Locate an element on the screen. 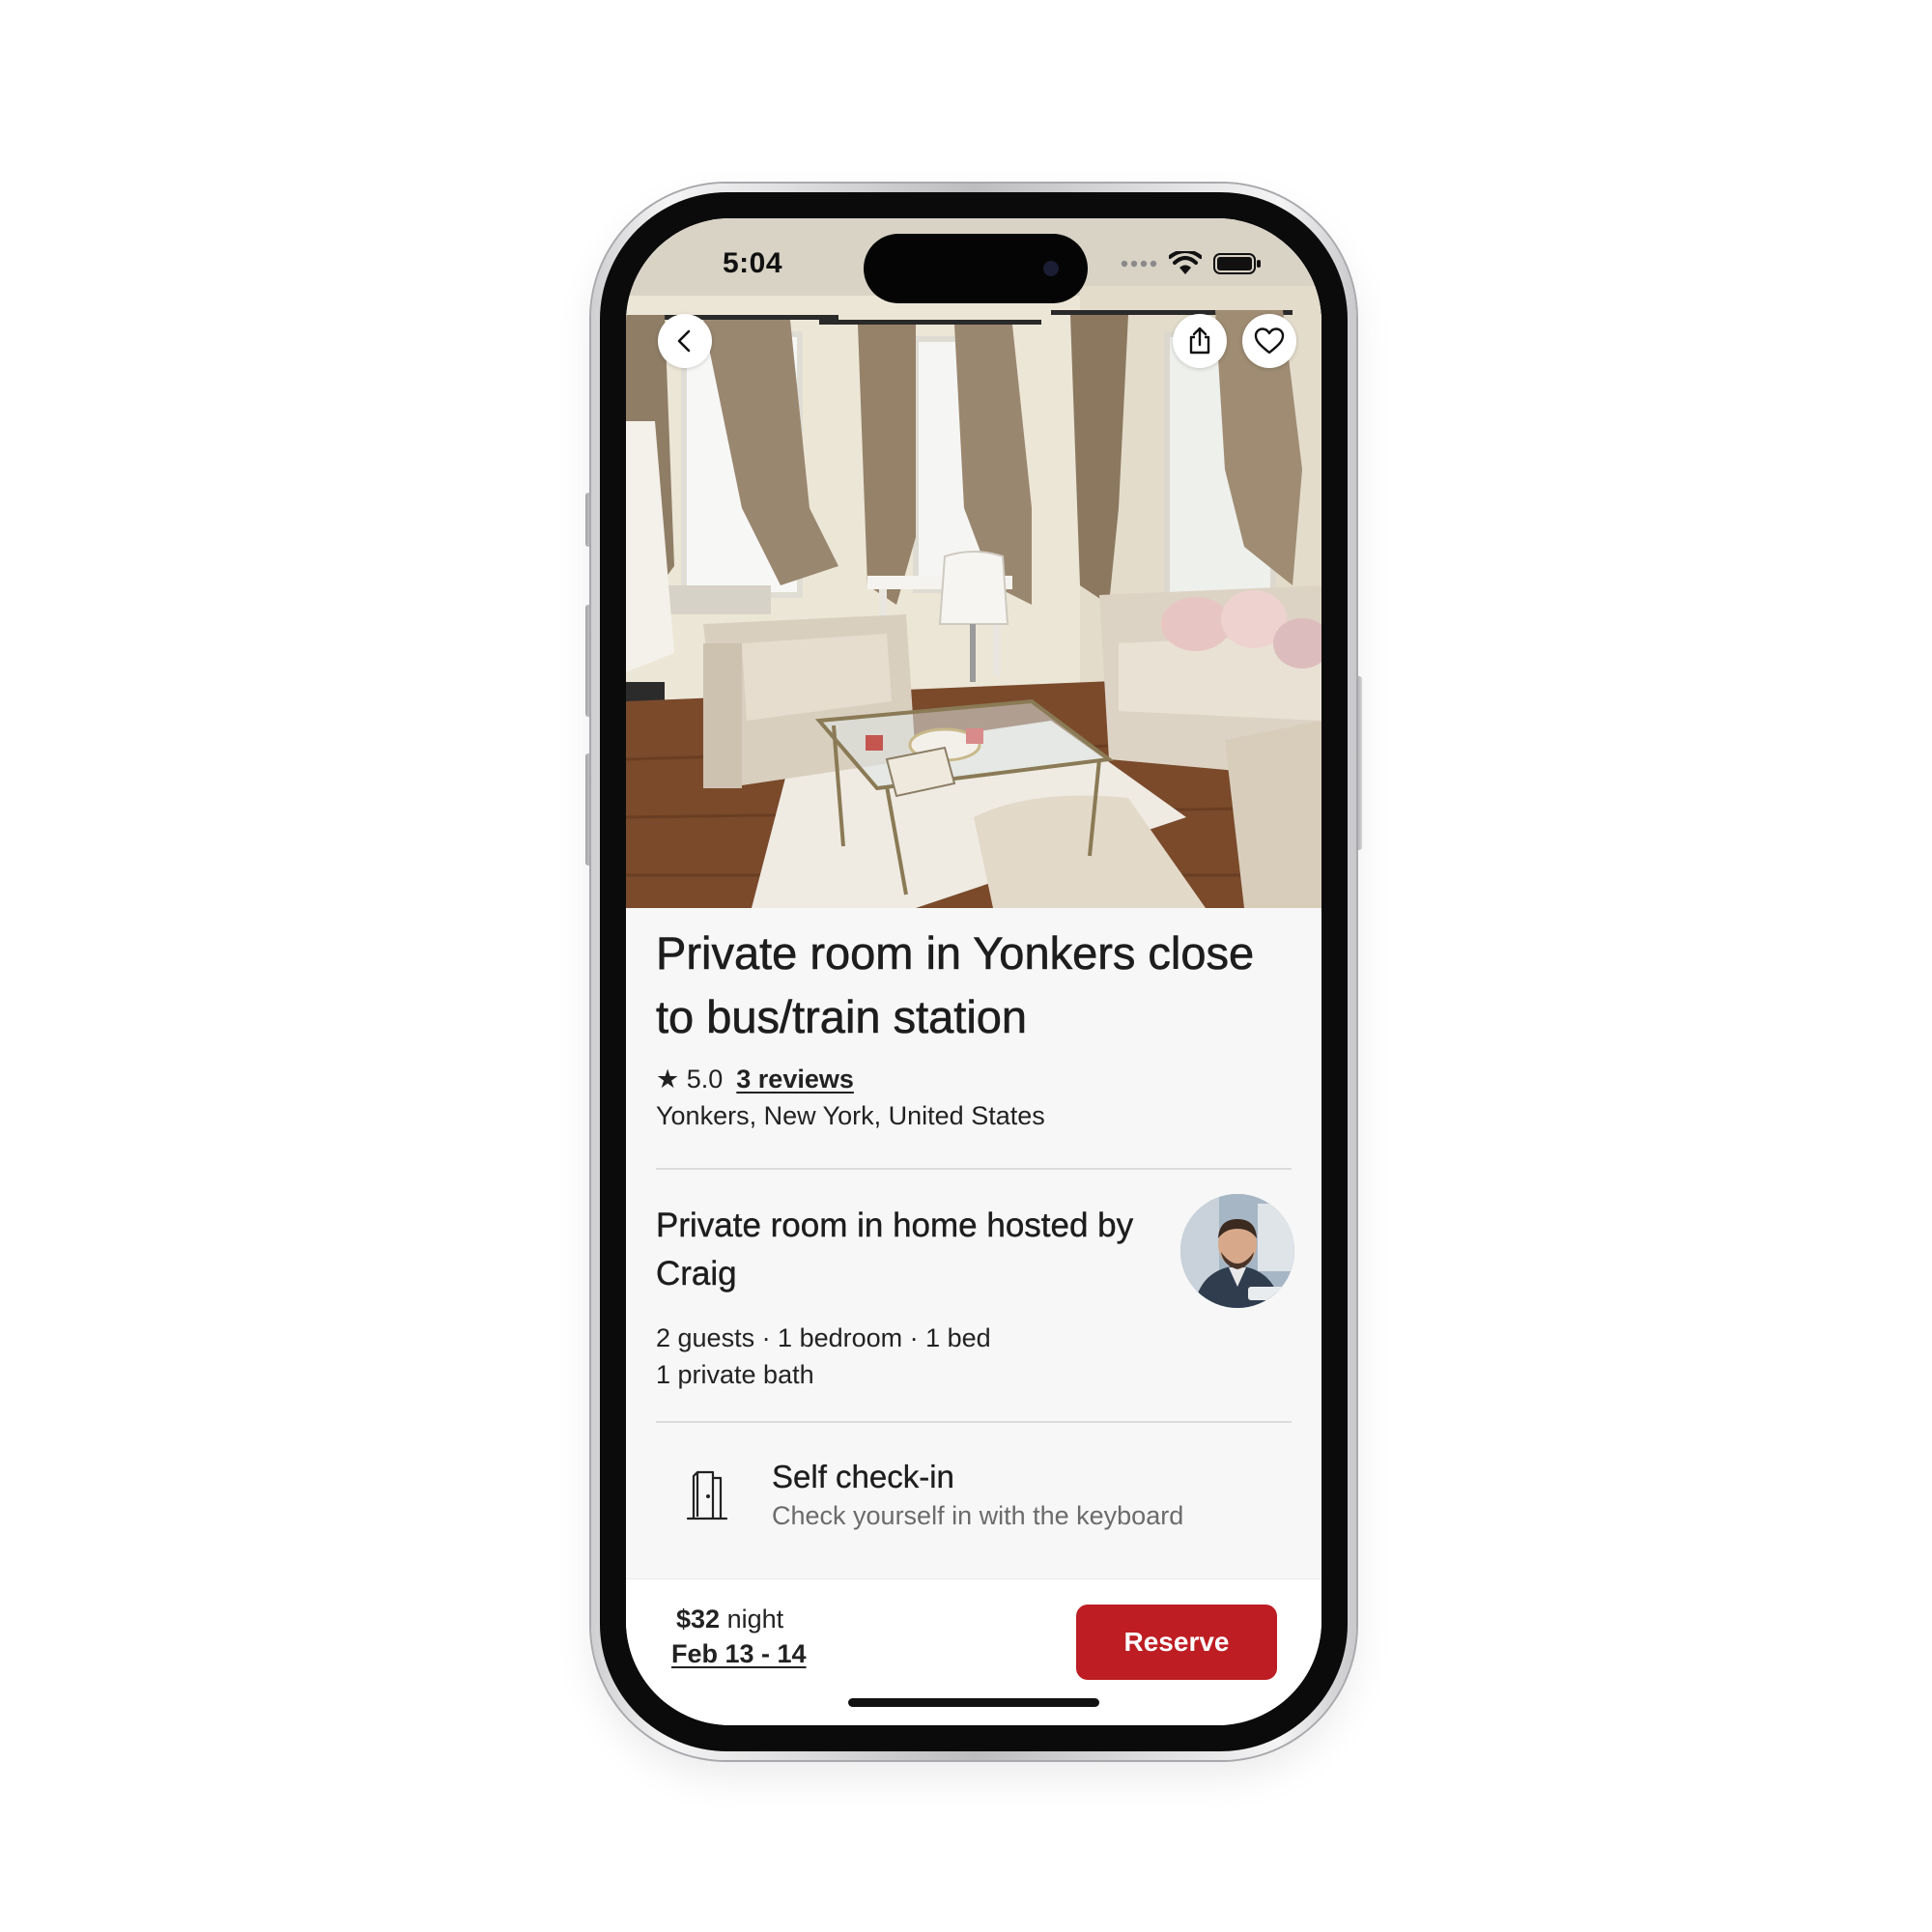  host-avatar is located at coordinates (1237, 1251).